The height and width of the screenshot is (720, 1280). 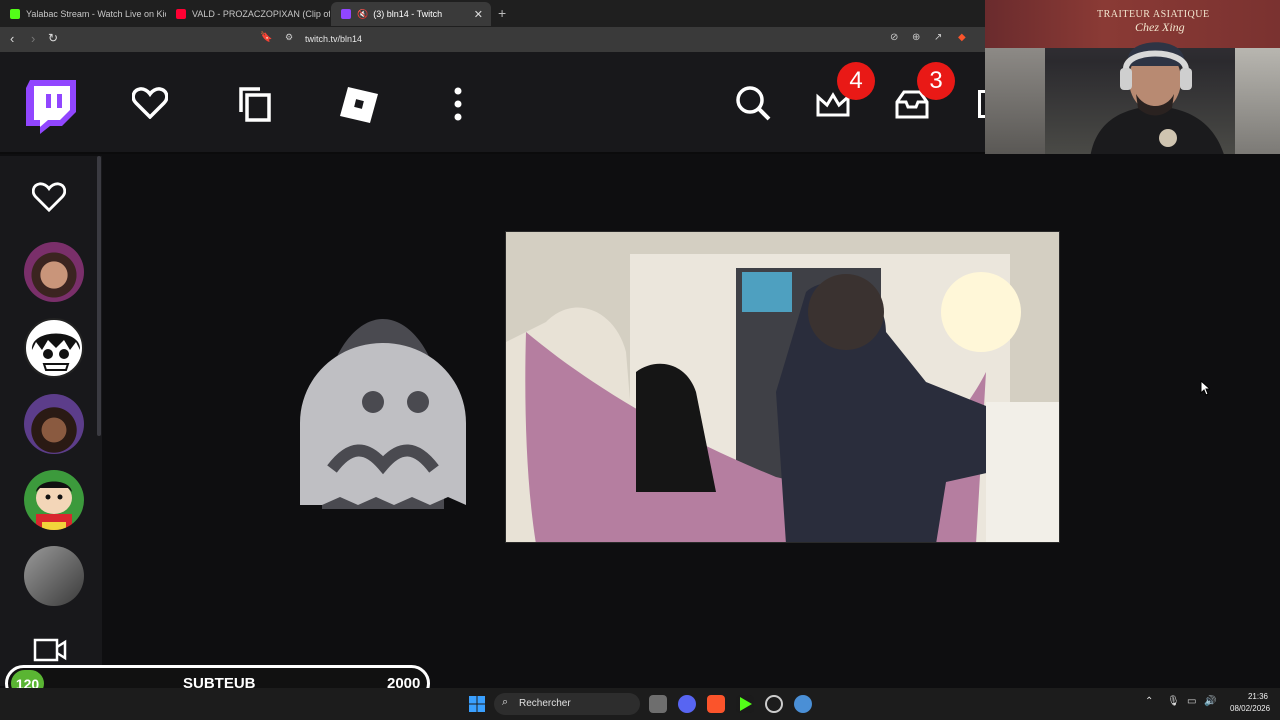 I want to click on search-icon, so click(x=753, y=103).